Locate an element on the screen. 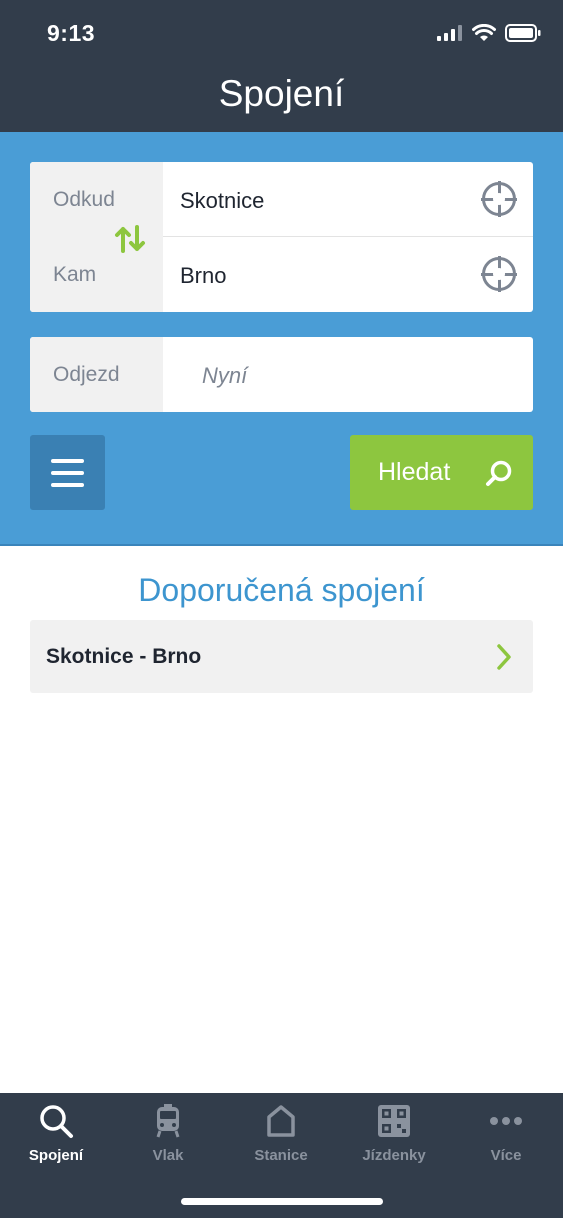  status-icons is located at coordinates (489, 33).